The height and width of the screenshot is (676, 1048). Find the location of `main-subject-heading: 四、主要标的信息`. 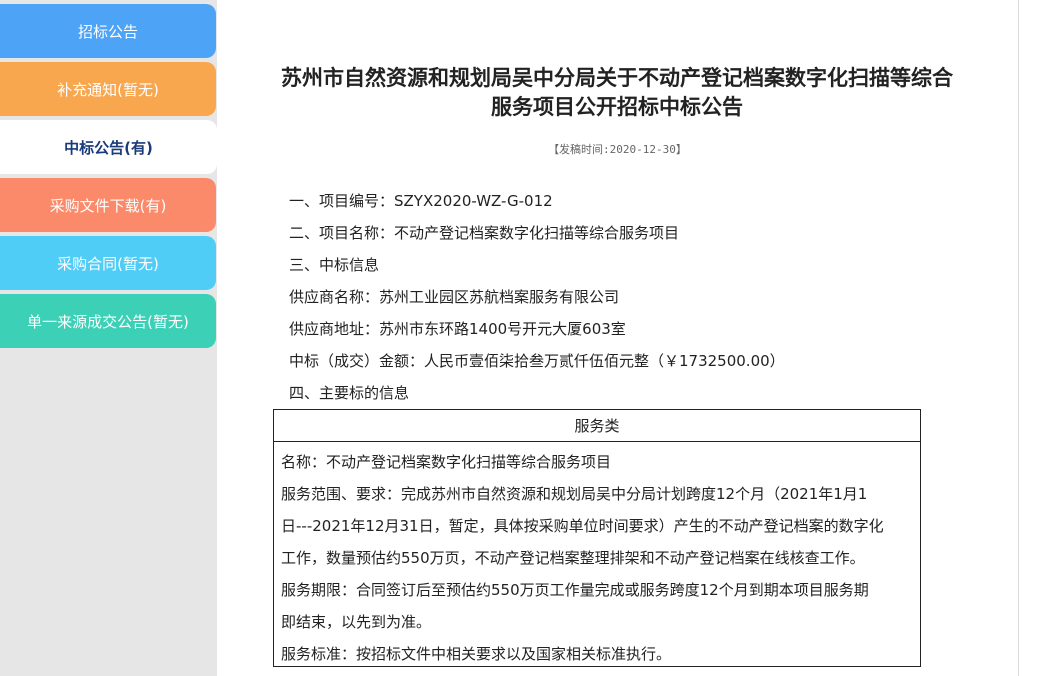

main-subject-heading: 四、主要标的信息 is located at coordinates (349, 393).